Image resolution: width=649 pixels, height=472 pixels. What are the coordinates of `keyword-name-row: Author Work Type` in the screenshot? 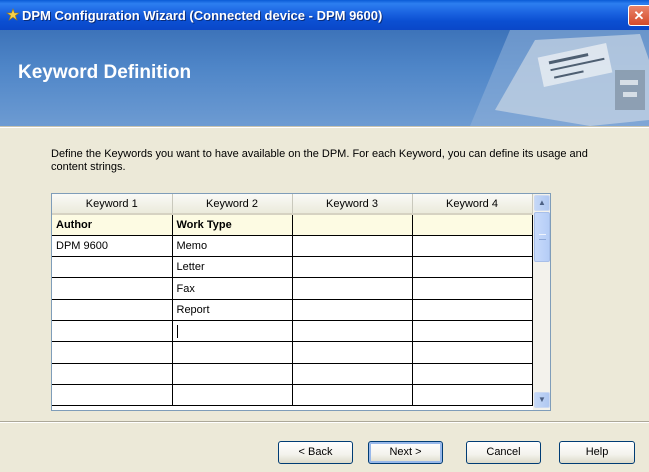 It's located at (292, 225).